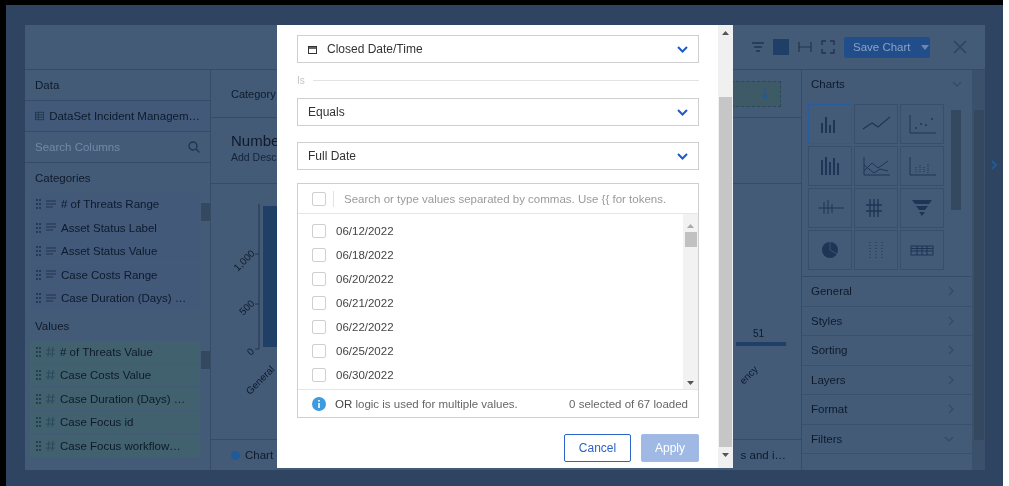  What do you see at coordinates (247, 307) in the screenshot?
I see `axis-tick-label: 500` at bounding box center [247, 307].